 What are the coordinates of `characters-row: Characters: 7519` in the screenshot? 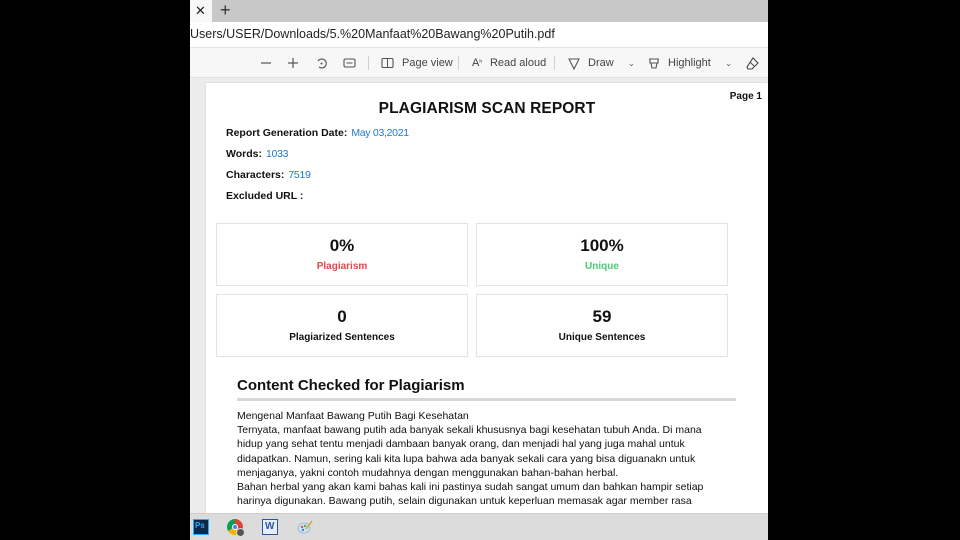 It's located at (268, 175).